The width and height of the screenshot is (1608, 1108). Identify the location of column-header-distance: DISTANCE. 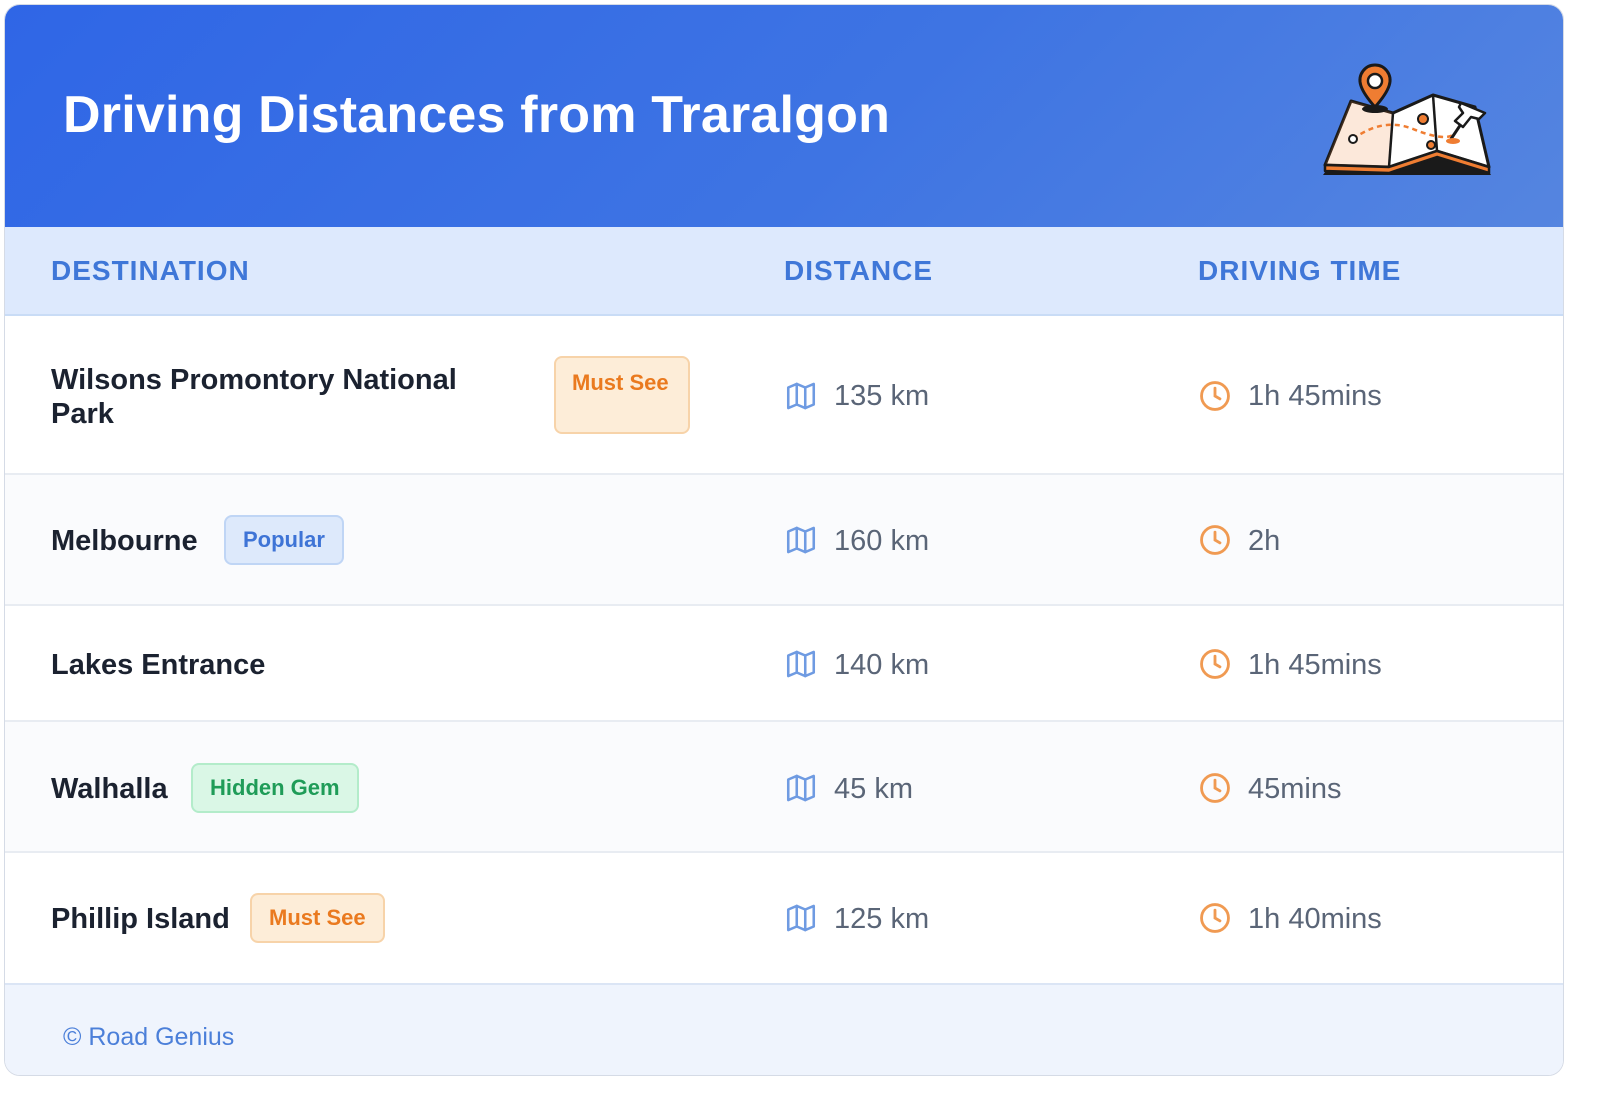
(859, 270).